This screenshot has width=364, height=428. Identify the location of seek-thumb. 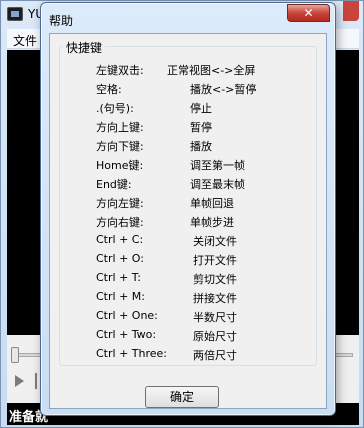
(15, 355).